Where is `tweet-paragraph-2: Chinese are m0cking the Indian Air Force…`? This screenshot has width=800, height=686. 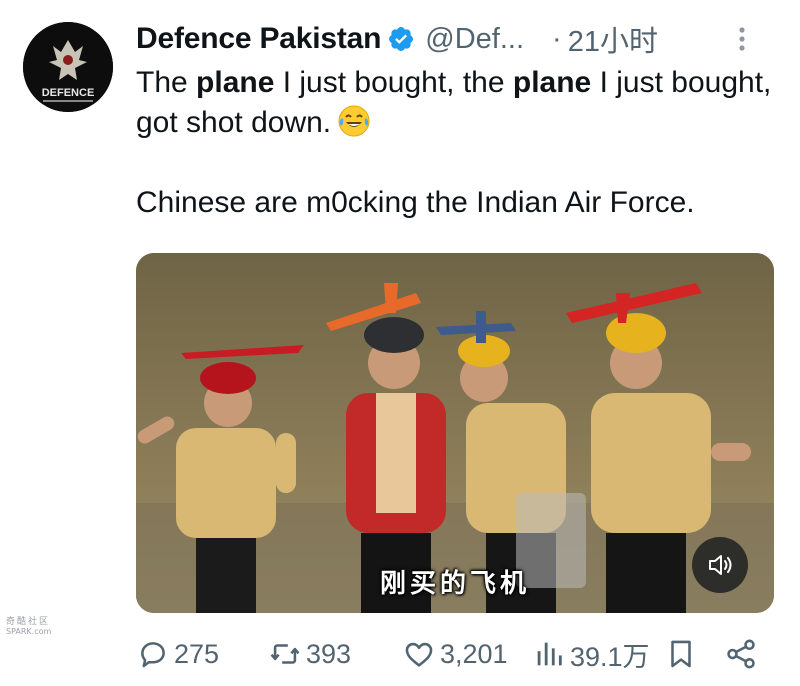
tweet-paragraph-2: Chinese are m0cking the Indian Air Force… is located at coordinates (415, 202).